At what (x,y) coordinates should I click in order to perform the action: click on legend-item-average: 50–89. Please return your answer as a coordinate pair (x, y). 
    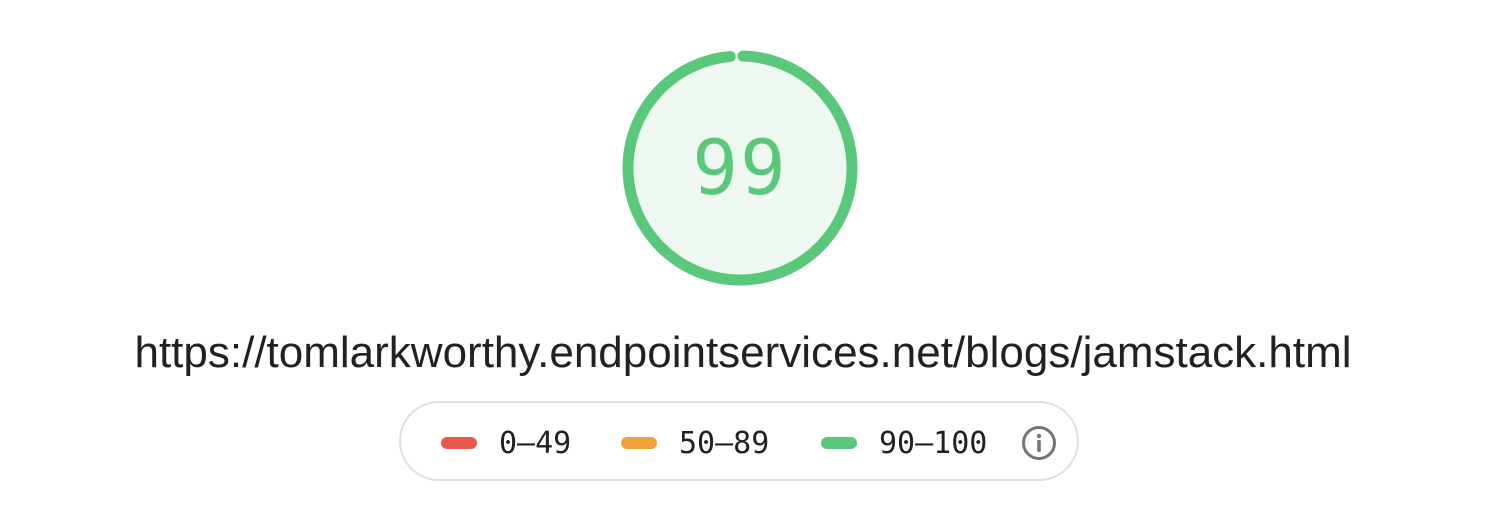
    Looking at the image, I should click on (695, 443).